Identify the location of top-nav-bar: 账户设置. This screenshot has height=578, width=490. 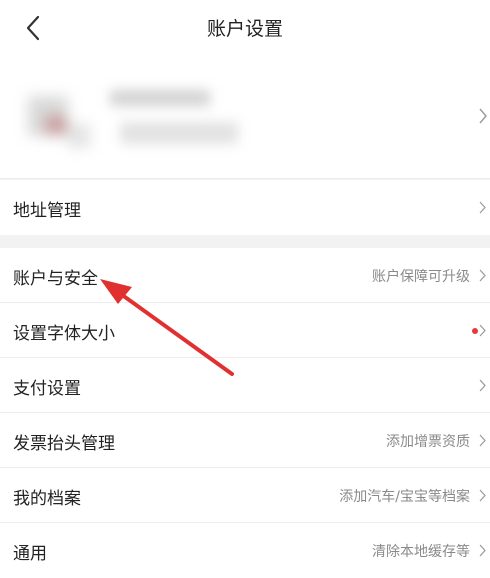
(245, 30).